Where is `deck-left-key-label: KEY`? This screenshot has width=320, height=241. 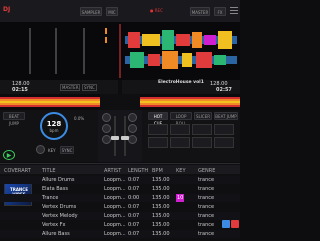
deck-left-key-label: KEY is located at coordinates (52, 150).